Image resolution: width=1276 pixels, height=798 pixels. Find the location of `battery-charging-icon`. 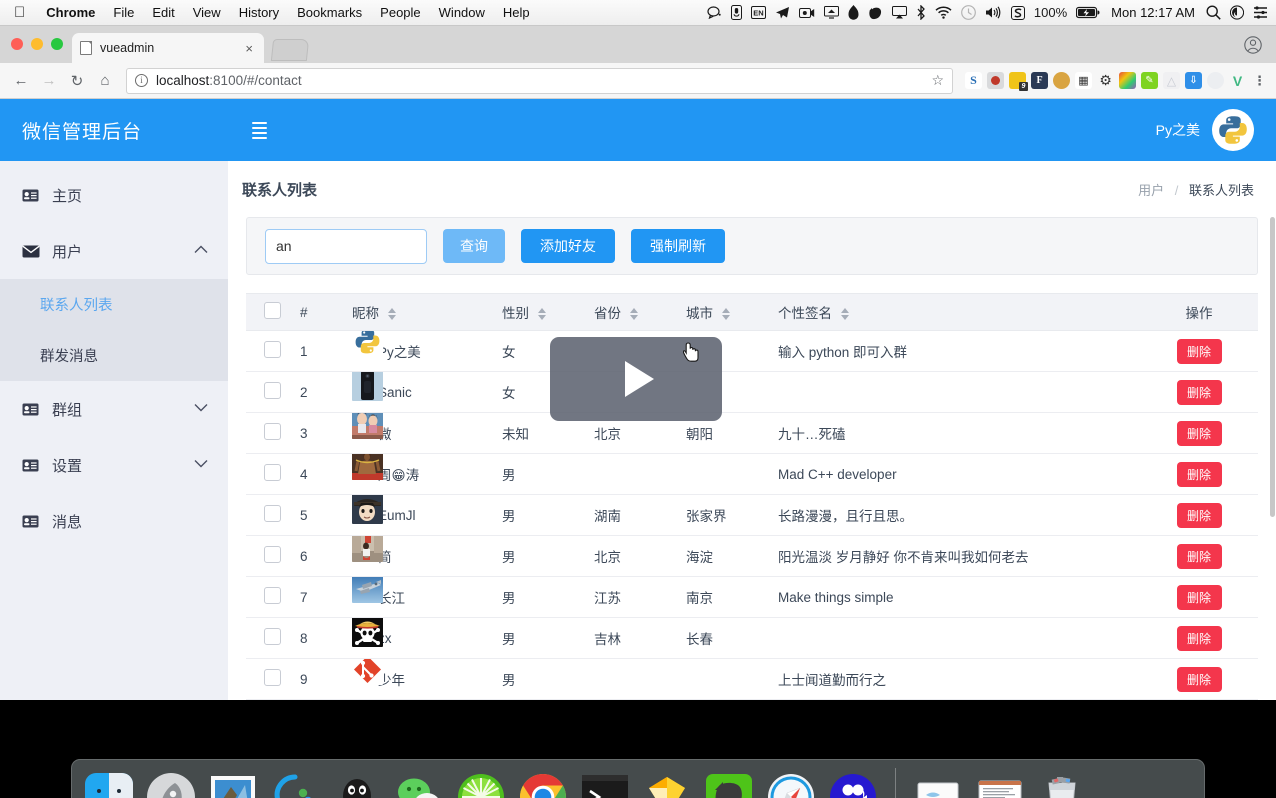

battery-charging-icon is located at coordinates (1088, 12).